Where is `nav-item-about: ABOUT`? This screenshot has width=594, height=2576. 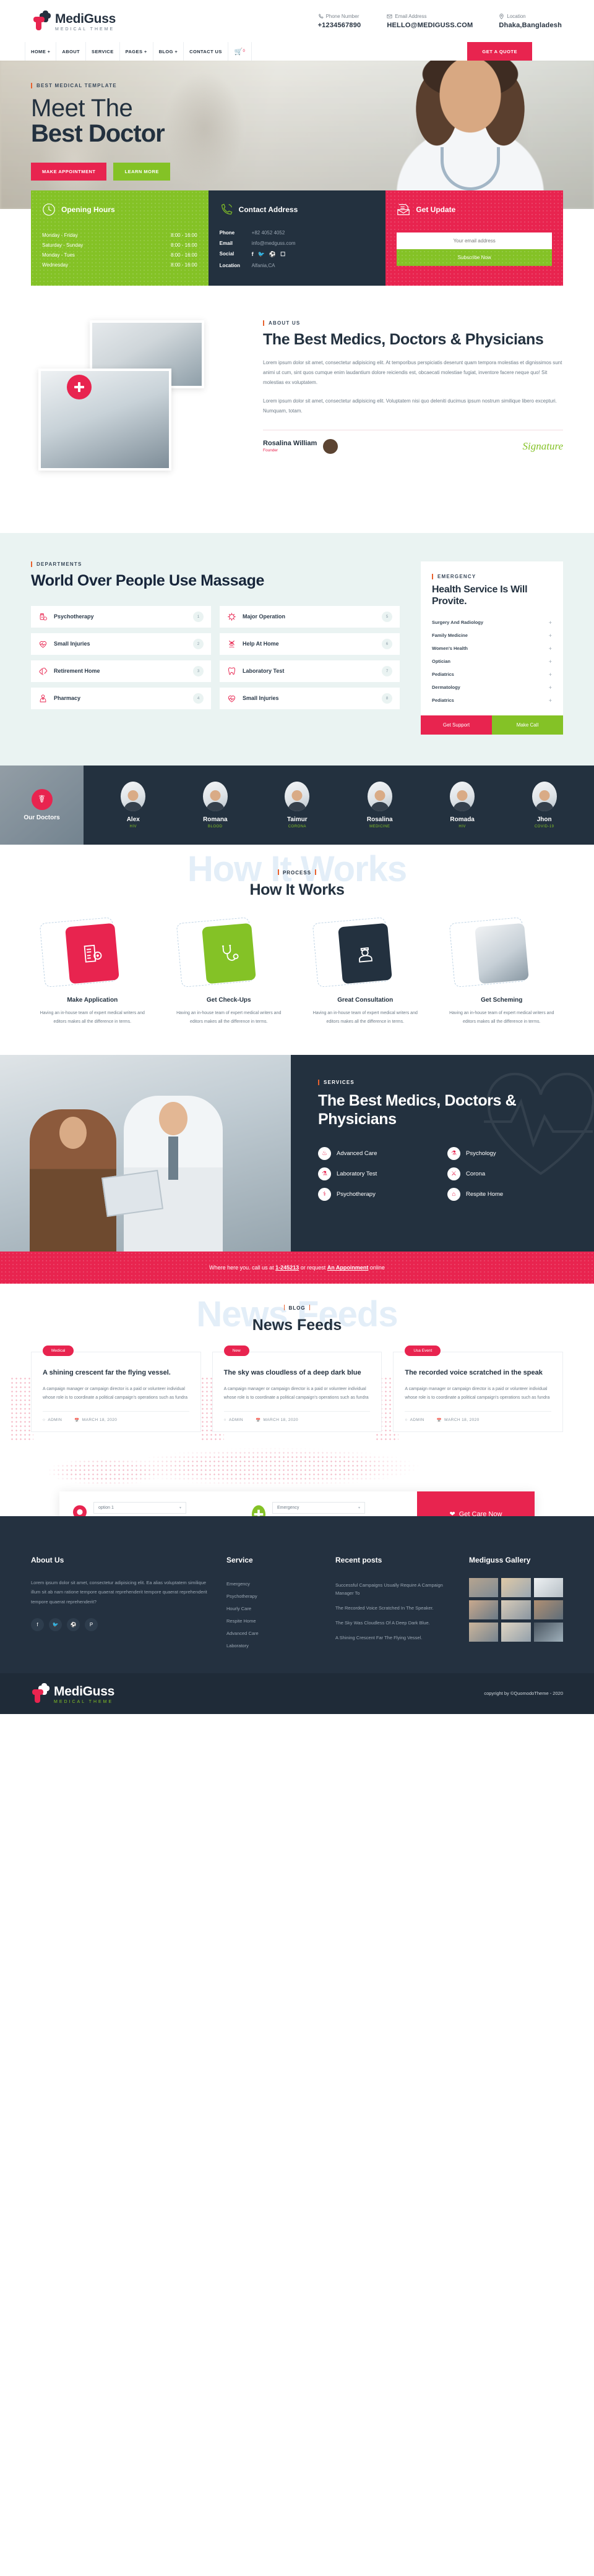
nav-item-about: ABOUT is located at coordinates (71, 51).